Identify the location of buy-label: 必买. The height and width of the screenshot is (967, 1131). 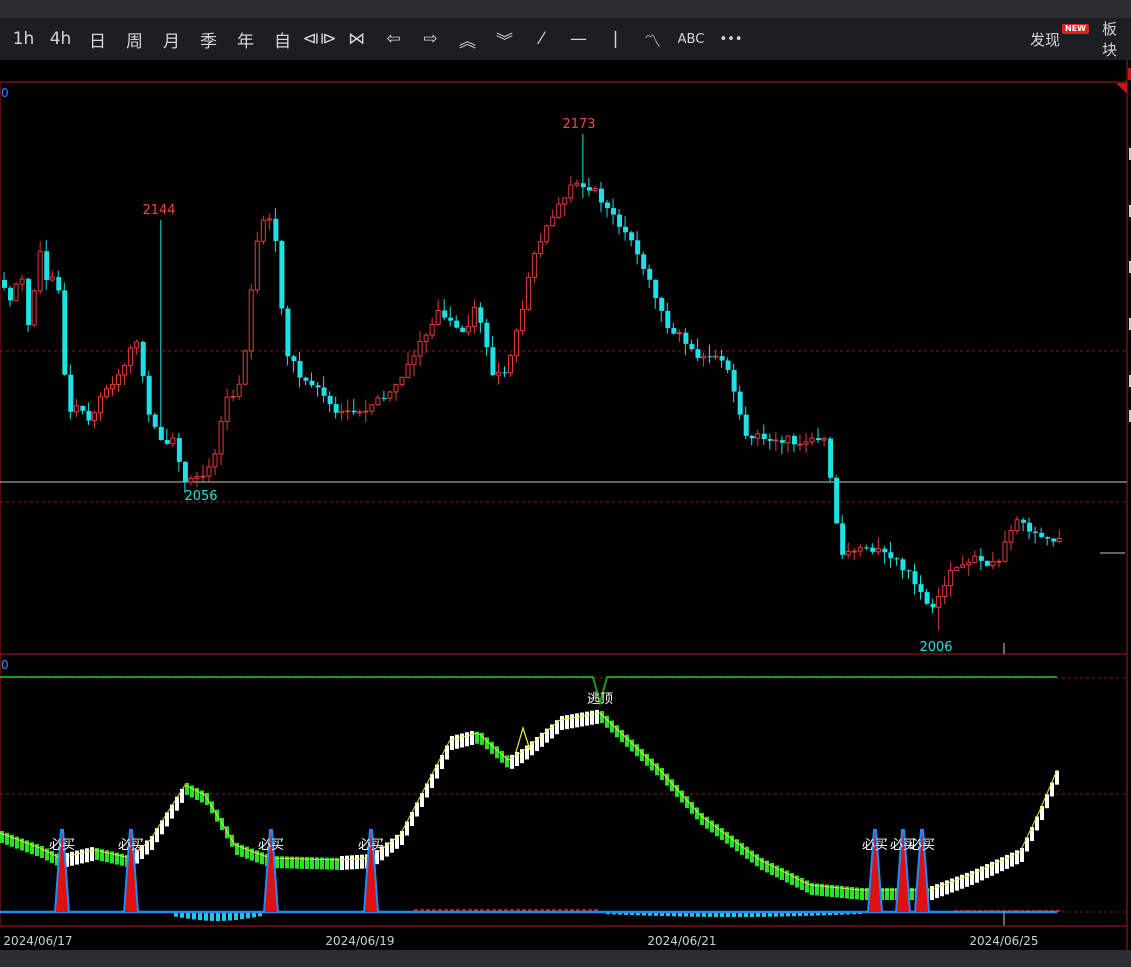
(131, 845).